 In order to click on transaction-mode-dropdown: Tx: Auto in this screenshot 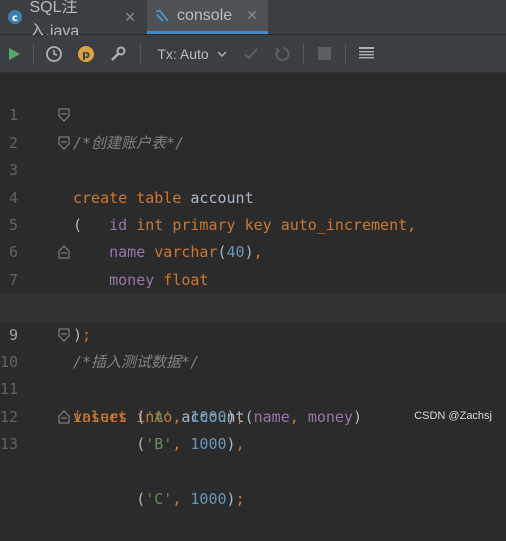, I will do `click(192, 53)`.